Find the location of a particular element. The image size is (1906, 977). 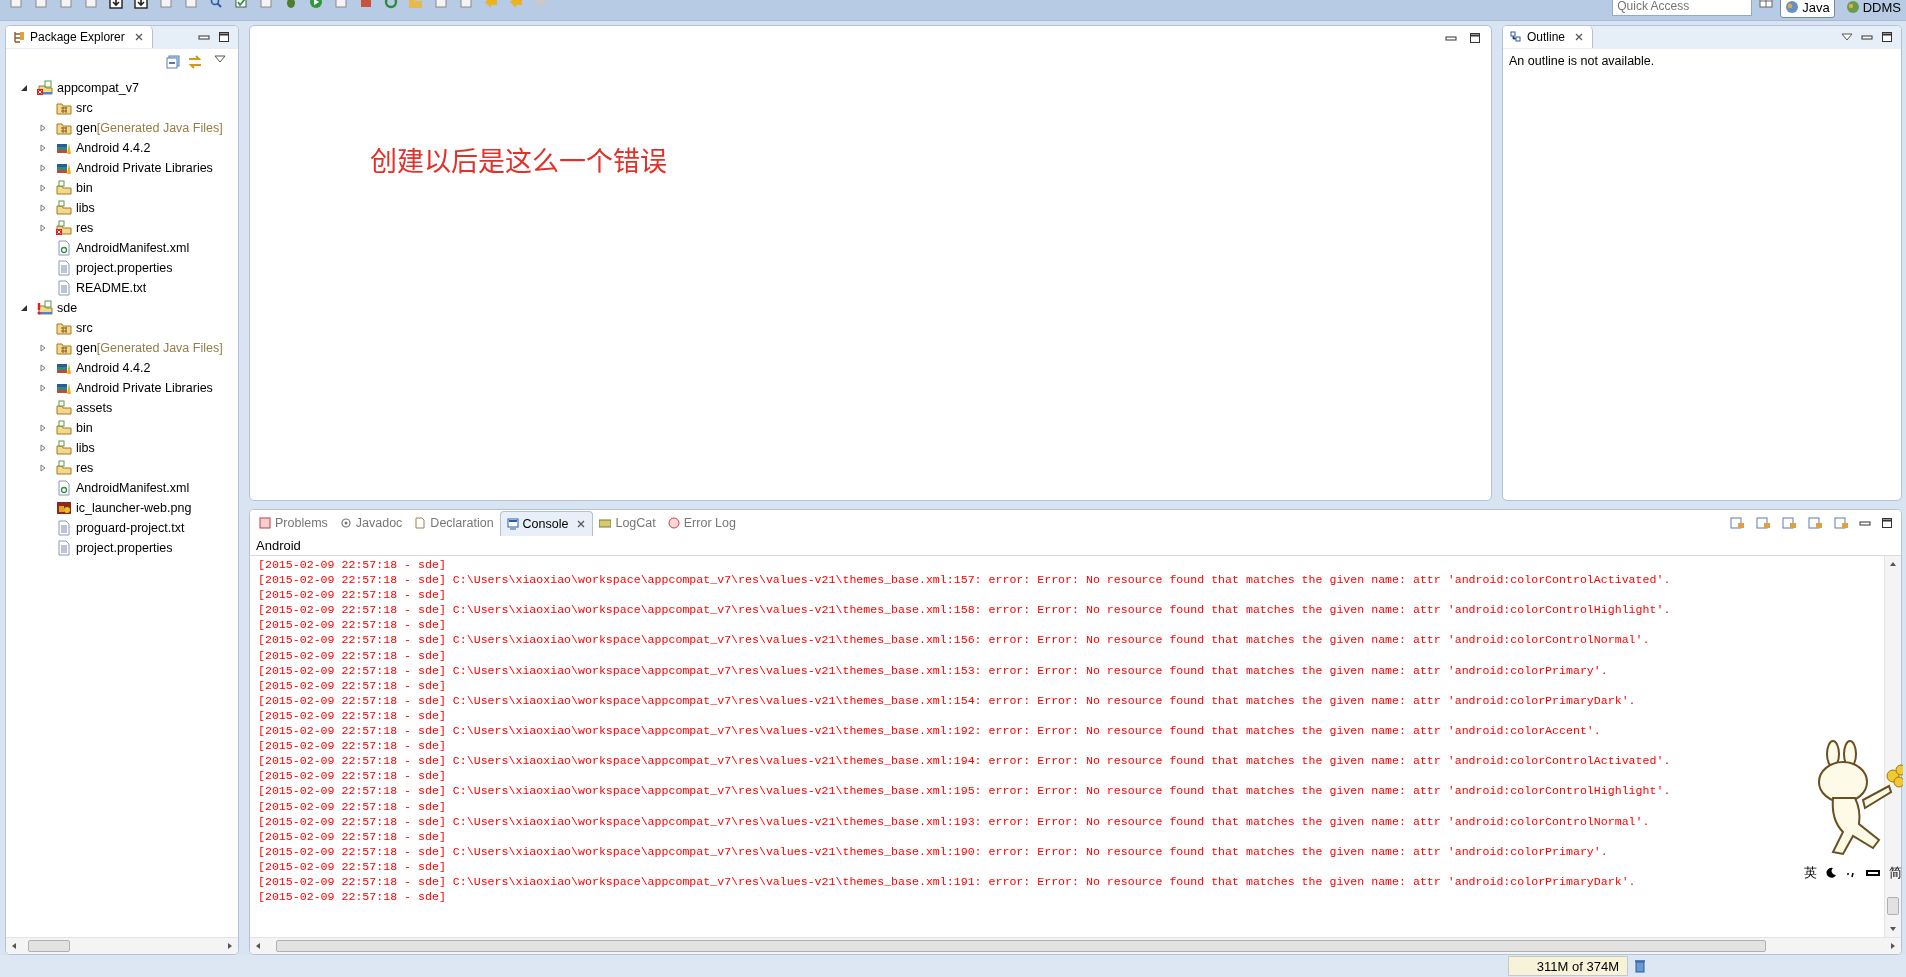

collapse-all-icon is located at coordinates (173, 62).